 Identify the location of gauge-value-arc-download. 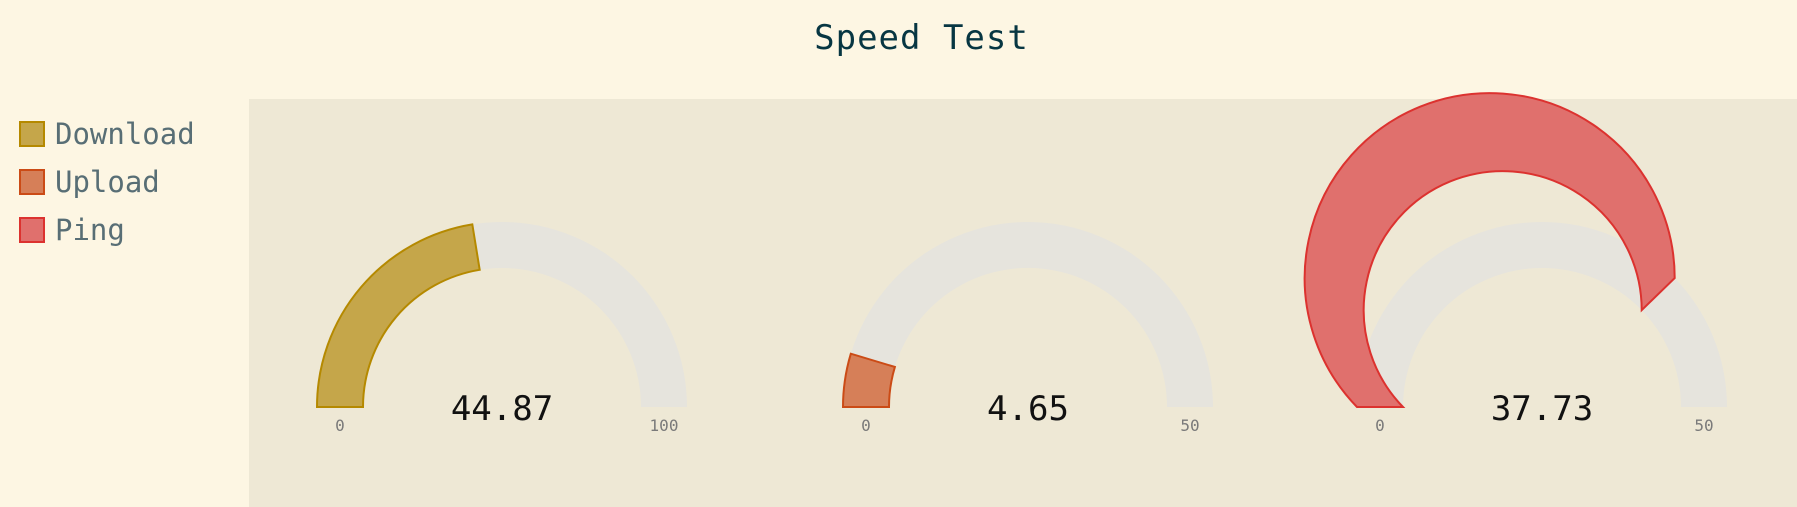
(398, 315).